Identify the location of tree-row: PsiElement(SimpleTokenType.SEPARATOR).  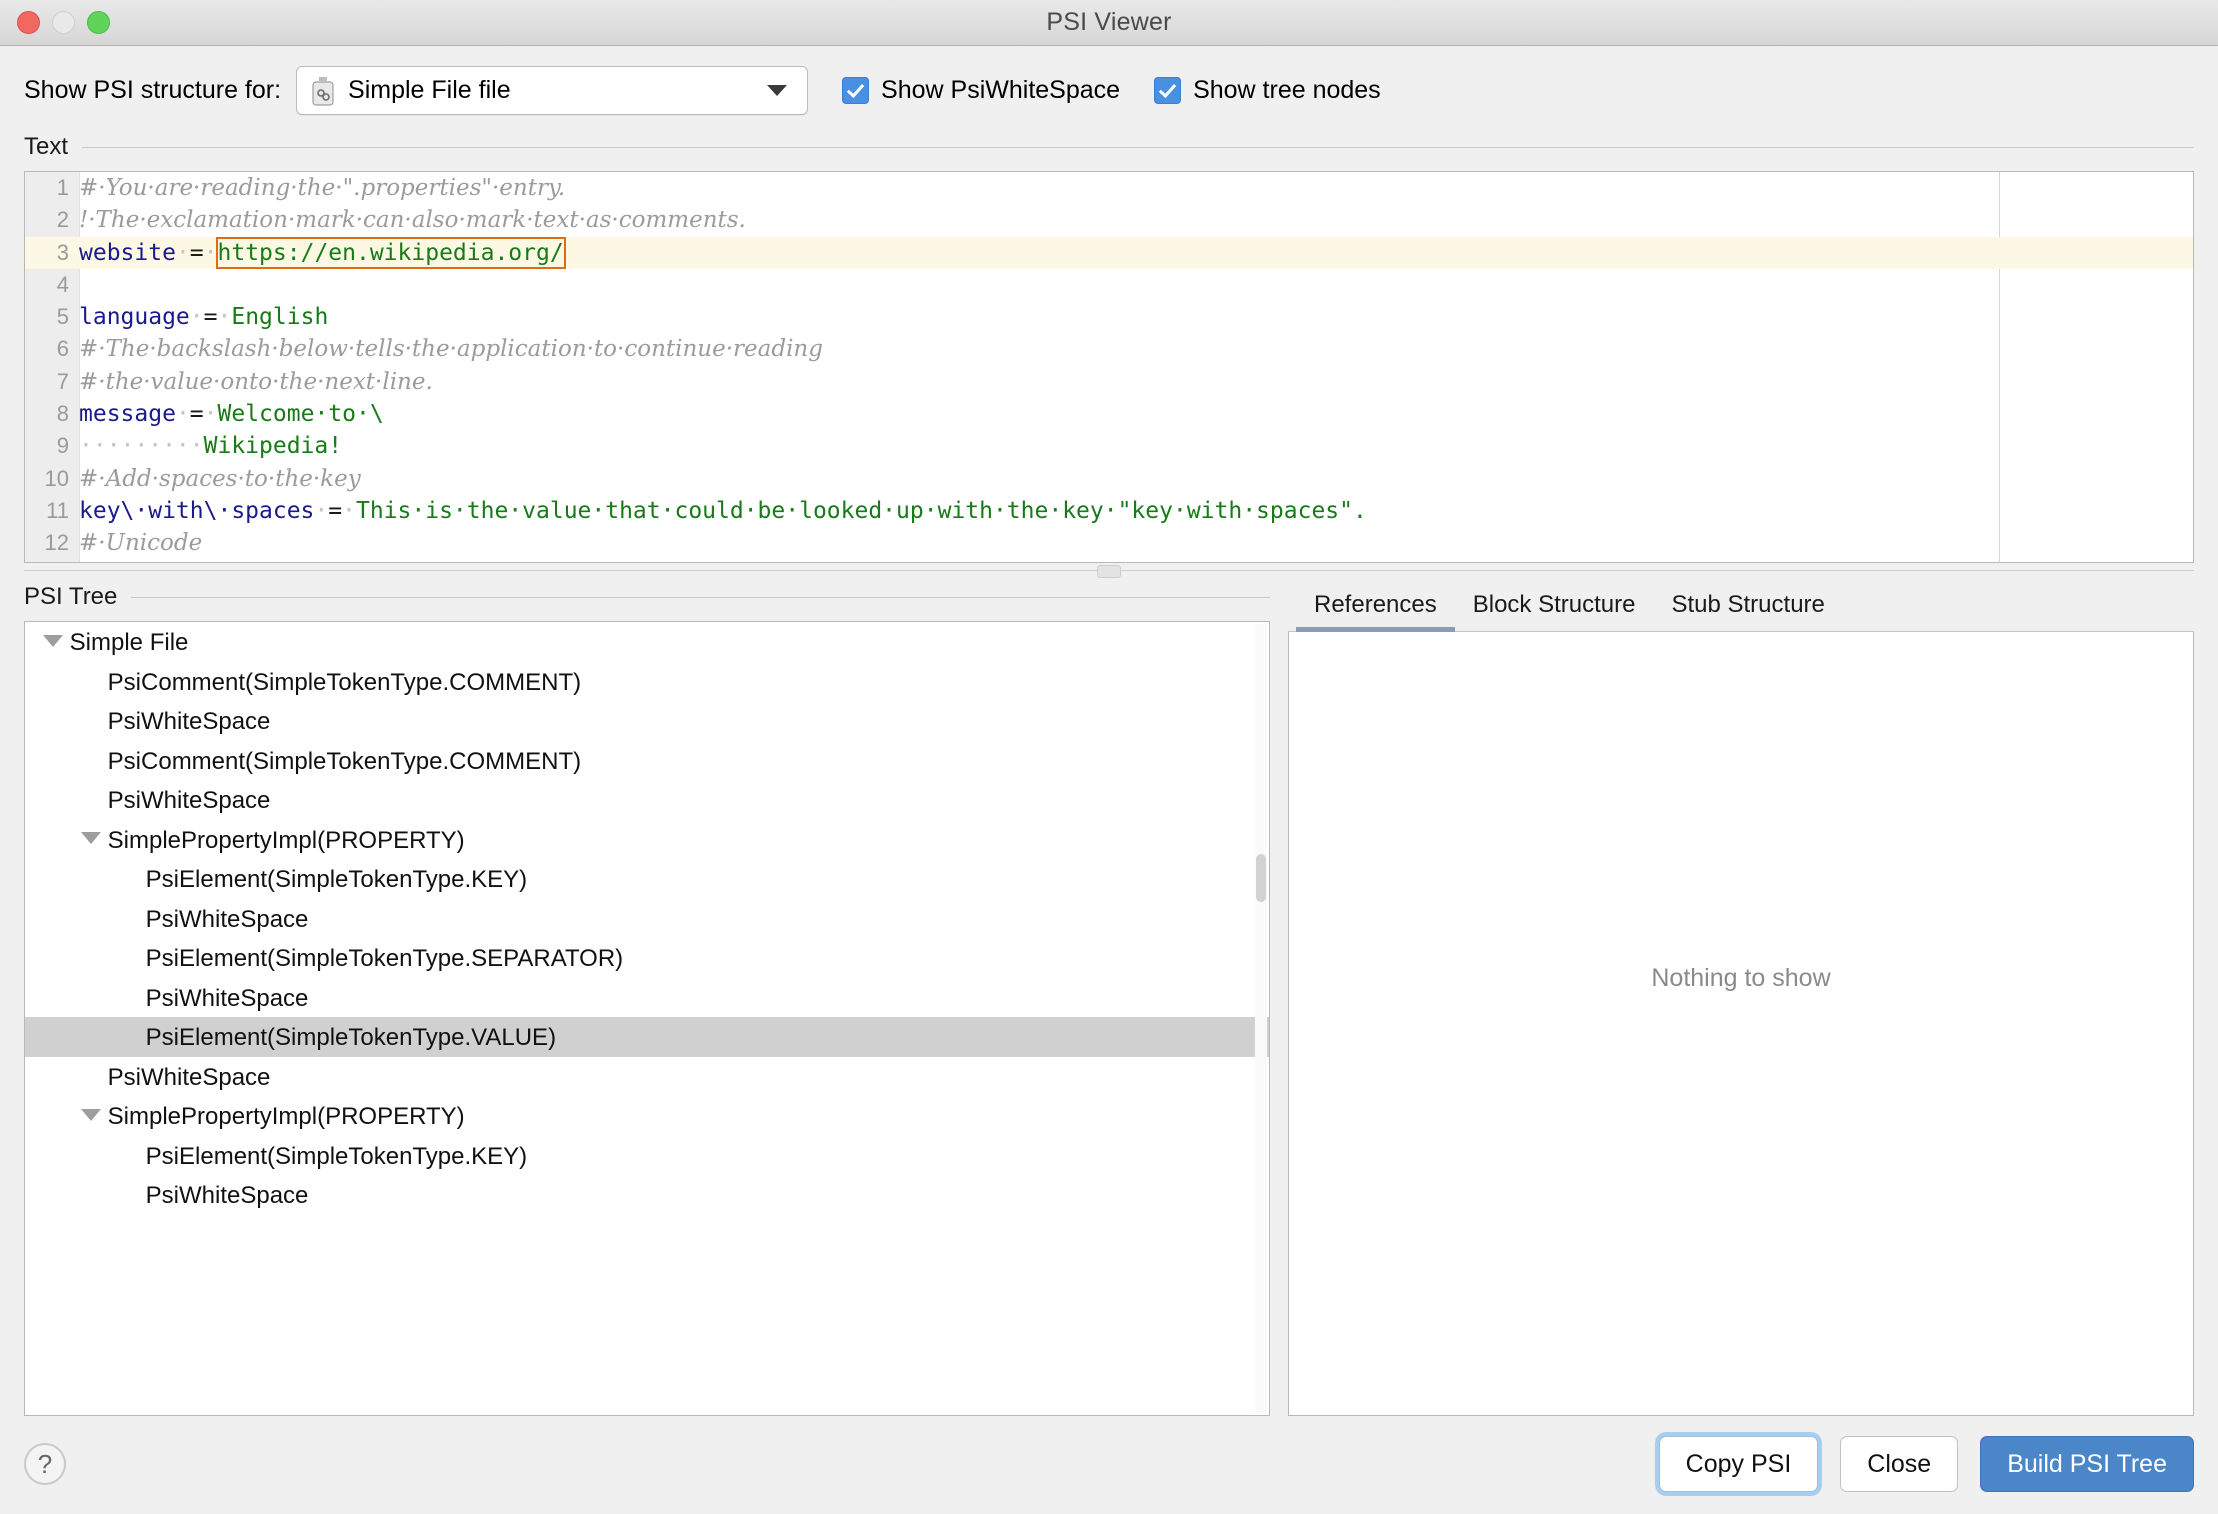
(647, 958).